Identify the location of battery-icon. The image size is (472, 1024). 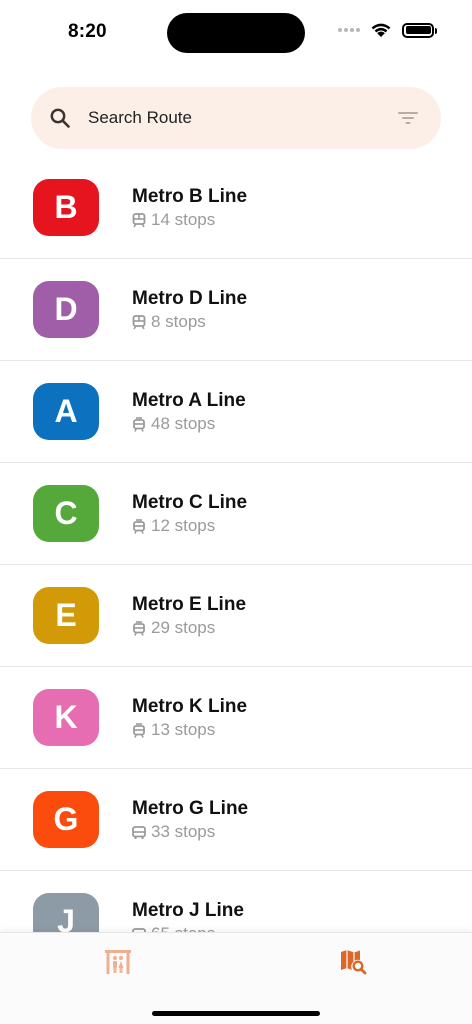
(419, 30).